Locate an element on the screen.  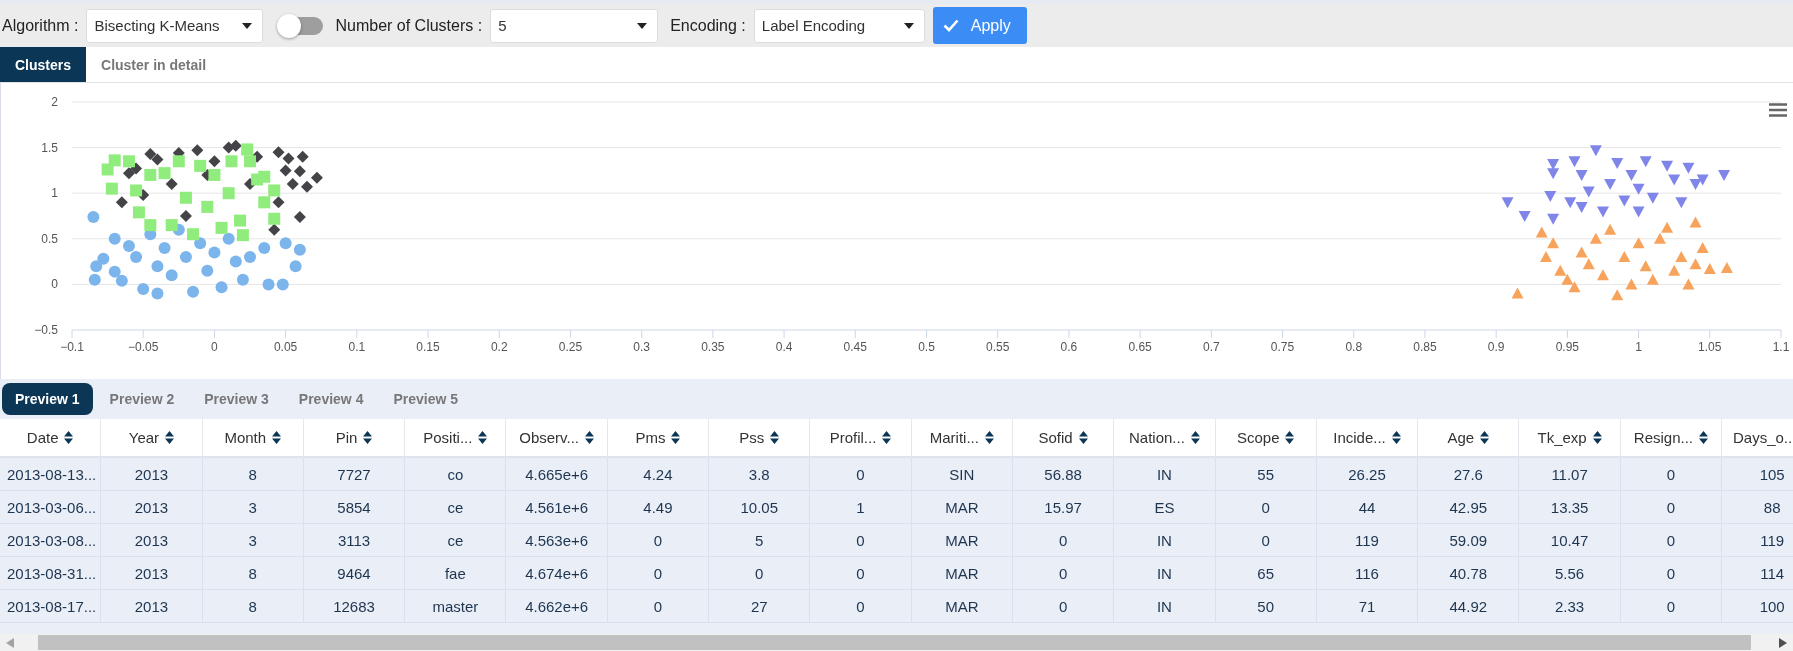
table-cell: 55 is located at coordinates (1266, 474).